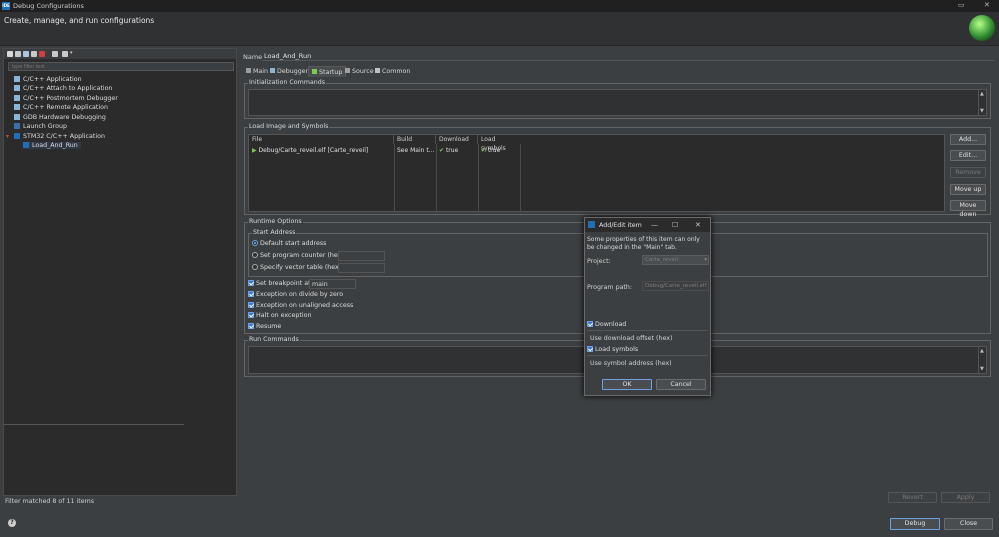  I want to click on delete-icon, so click(42, 54).